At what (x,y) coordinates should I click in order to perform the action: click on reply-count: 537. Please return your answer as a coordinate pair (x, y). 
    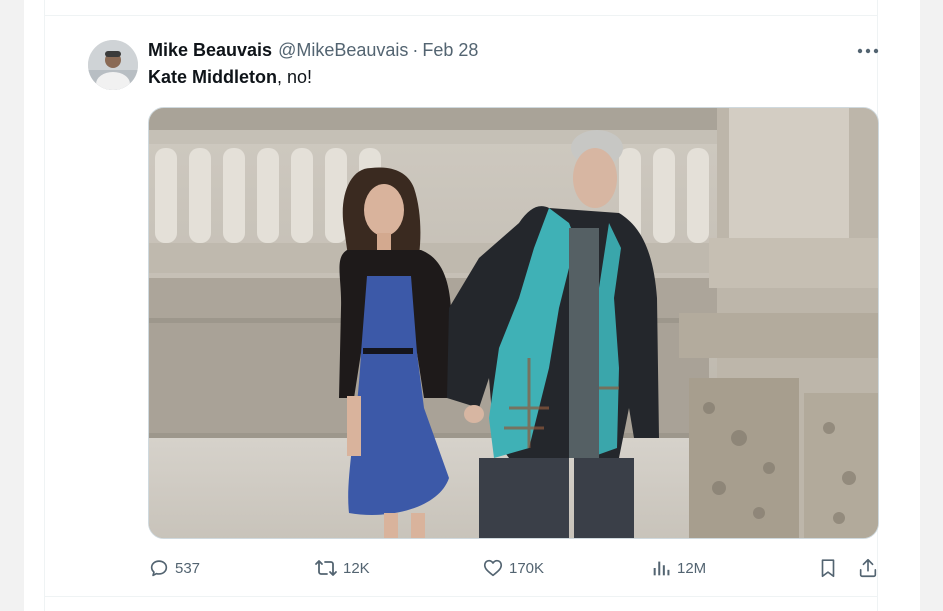
    Looking at the image, I should click on (188, 568).